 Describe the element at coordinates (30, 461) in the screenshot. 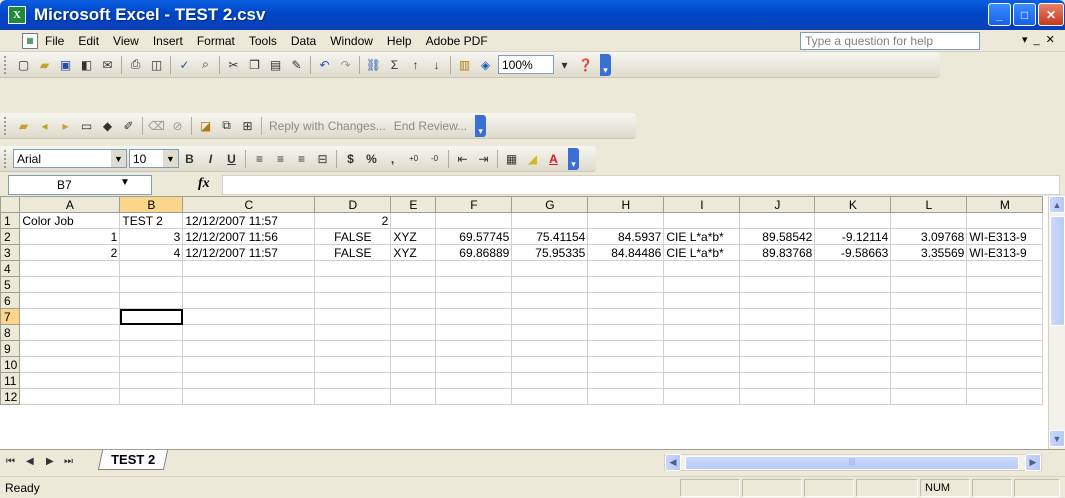

I see `previous-sheet-icon: ◀` at that location.